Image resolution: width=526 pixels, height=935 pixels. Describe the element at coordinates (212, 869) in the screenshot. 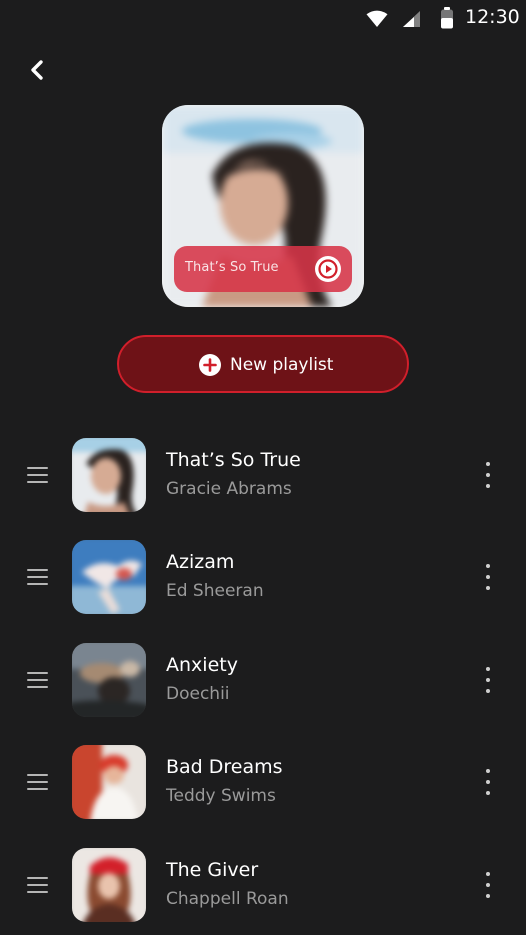

I see `song-title: The Giver` at that location.